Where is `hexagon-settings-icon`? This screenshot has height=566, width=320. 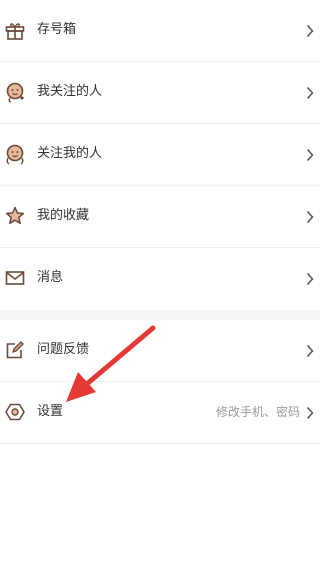 hexagon-settings-icon is located at coordinates (15, 412).